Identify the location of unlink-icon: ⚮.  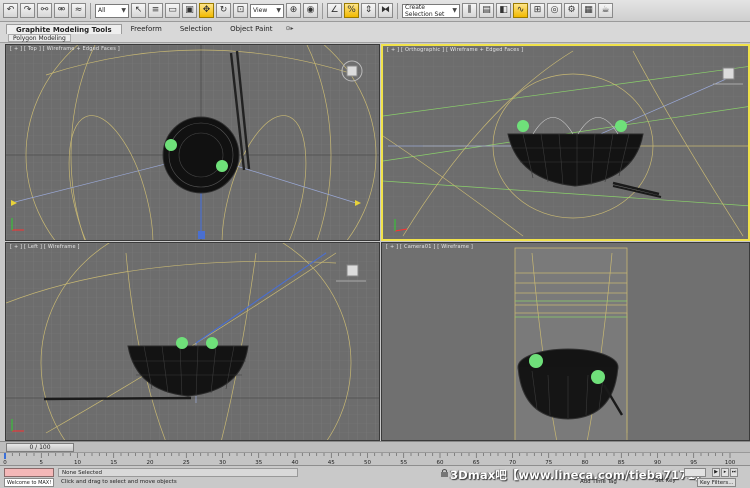
(61, 10).